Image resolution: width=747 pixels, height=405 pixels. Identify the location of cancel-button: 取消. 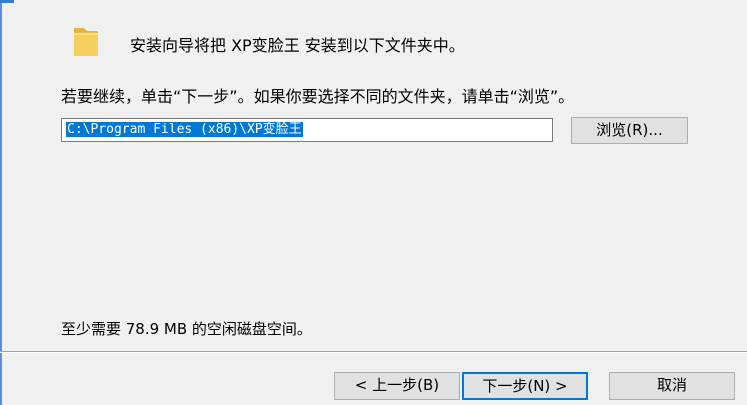
(672, 386).